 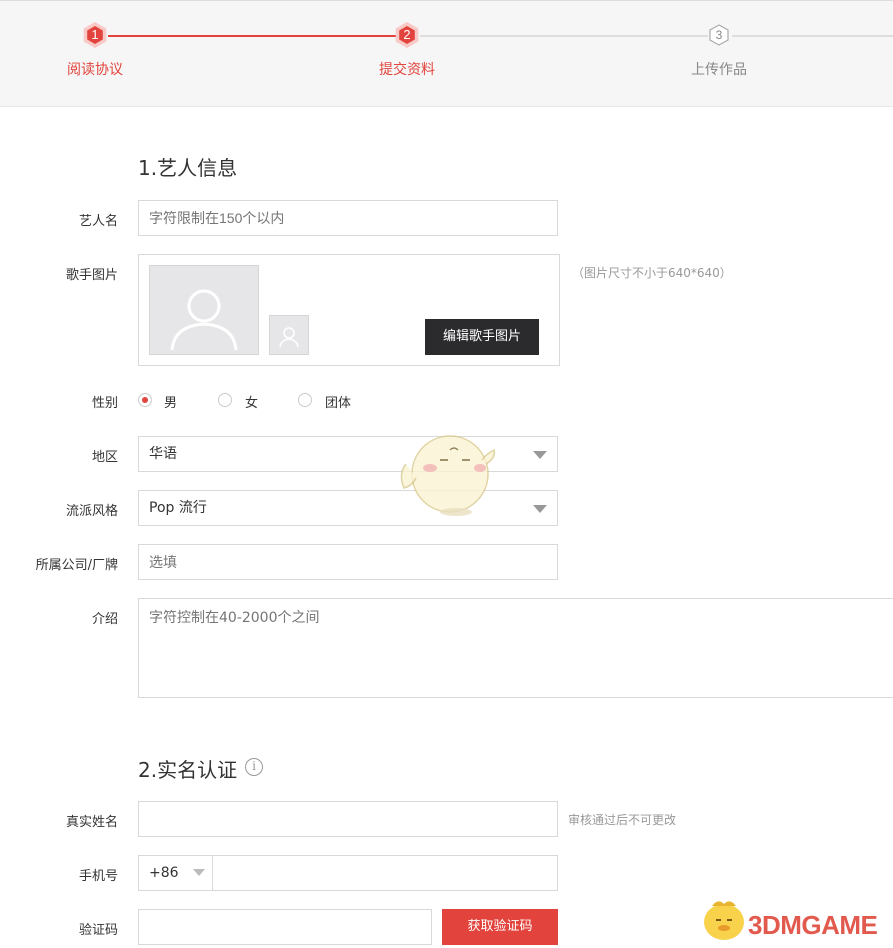 What do you see at coordinates (188, 168) in the screenshot?
I see `section-artist-info-title: 1.艺人信息` at bounding box center [188, 168].